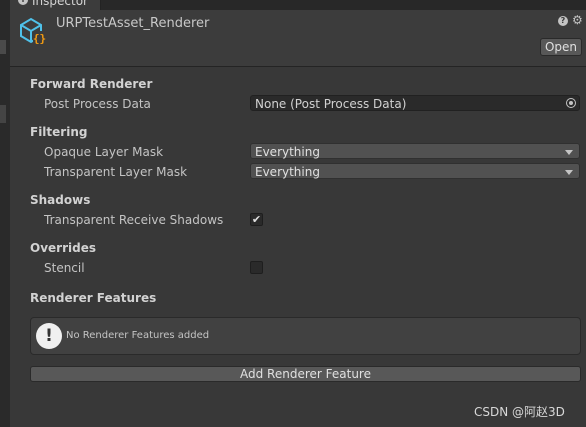  I want to click on transparent-layer-mask-dropdown: Everything, so click(415, 171).